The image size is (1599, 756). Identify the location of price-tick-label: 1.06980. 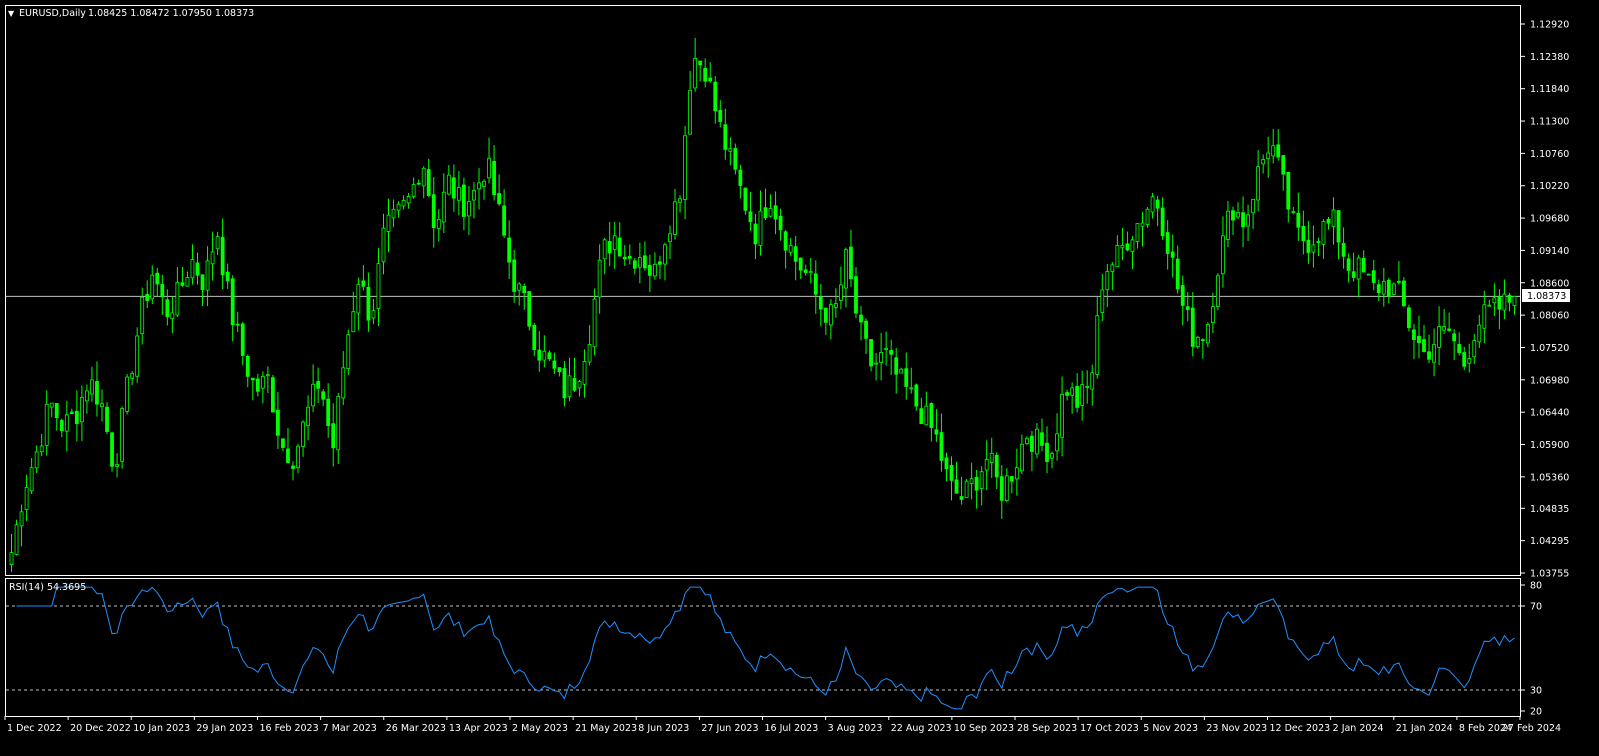
(1549, 380).